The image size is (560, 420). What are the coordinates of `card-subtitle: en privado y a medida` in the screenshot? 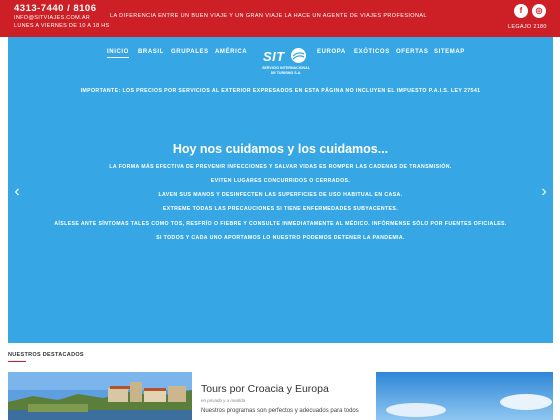 It's located at (223, 400).